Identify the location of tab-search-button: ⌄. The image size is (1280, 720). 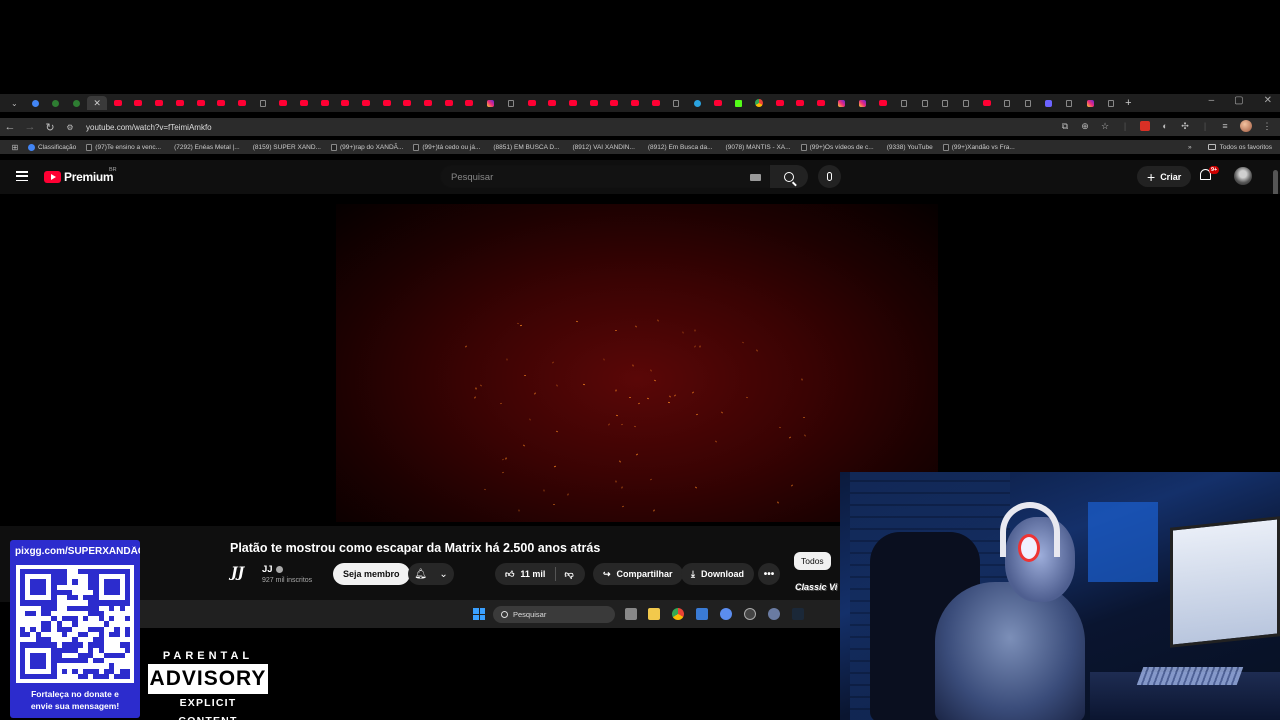
(14, 103).